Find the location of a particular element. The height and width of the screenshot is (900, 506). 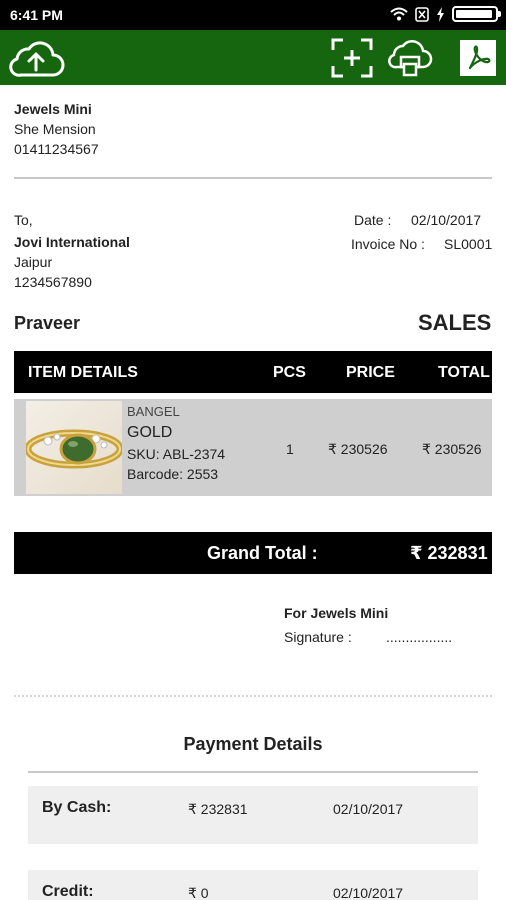

seller-name: Jewels Mini is located at coordinates (53, 109).